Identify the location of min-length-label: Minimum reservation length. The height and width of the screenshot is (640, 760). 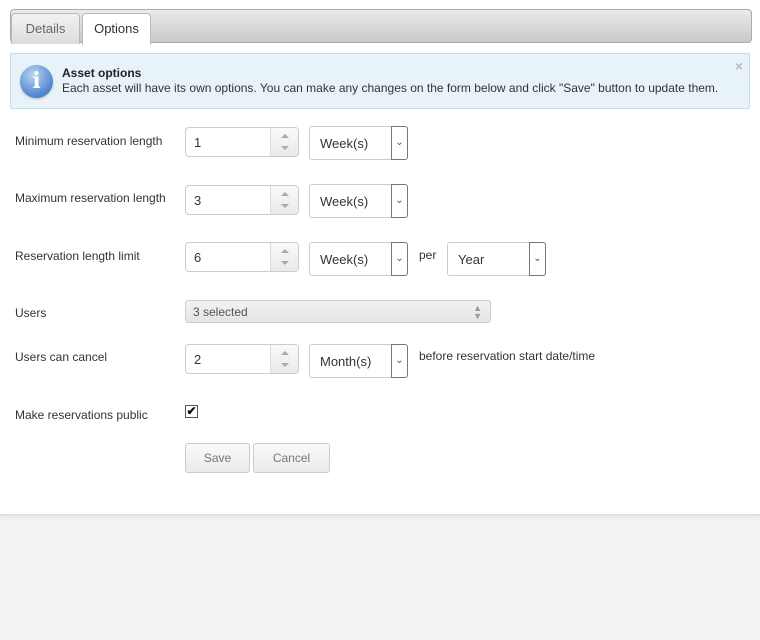
(89, 141).